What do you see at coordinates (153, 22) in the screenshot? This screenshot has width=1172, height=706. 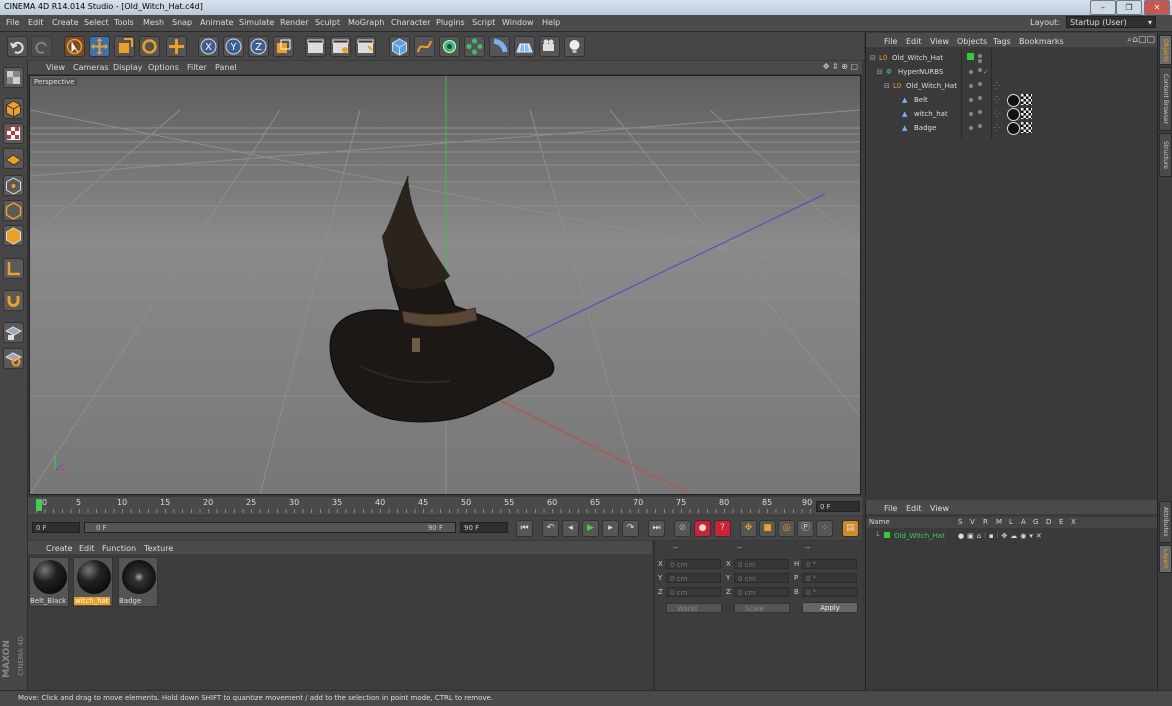 I see `menu-mesh: Mesh` at bounding box center [153, 22].